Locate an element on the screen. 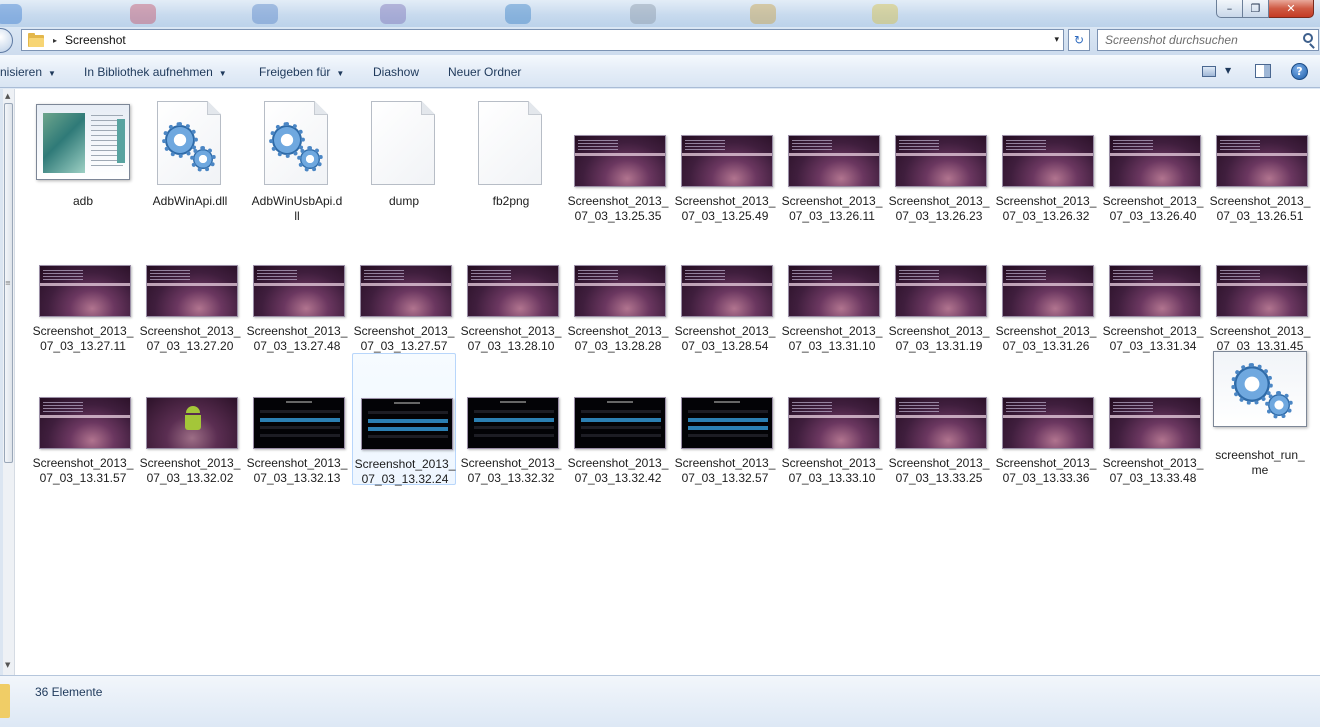 The width and height of the screenshot is (1320, 727). file-item: screenshot_run_ me is located at coordinates (1260, 421).